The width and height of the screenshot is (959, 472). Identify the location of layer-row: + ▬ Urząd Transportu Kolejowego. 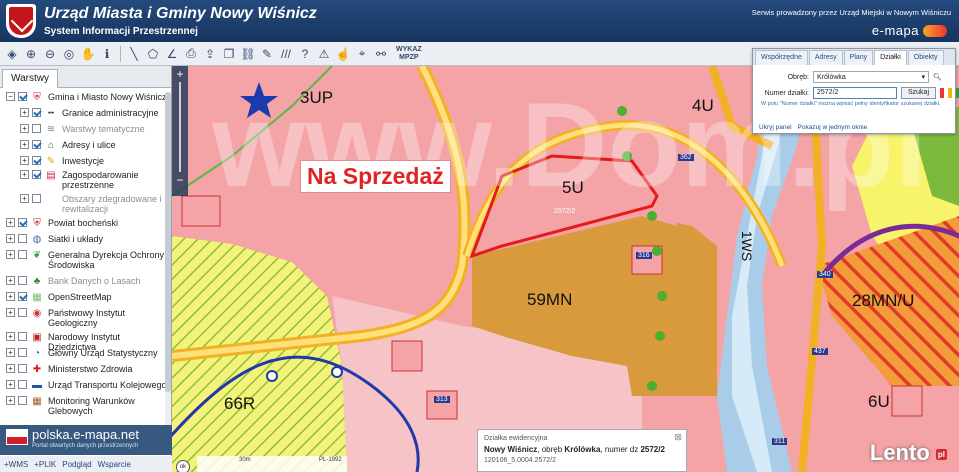
(86, 386).